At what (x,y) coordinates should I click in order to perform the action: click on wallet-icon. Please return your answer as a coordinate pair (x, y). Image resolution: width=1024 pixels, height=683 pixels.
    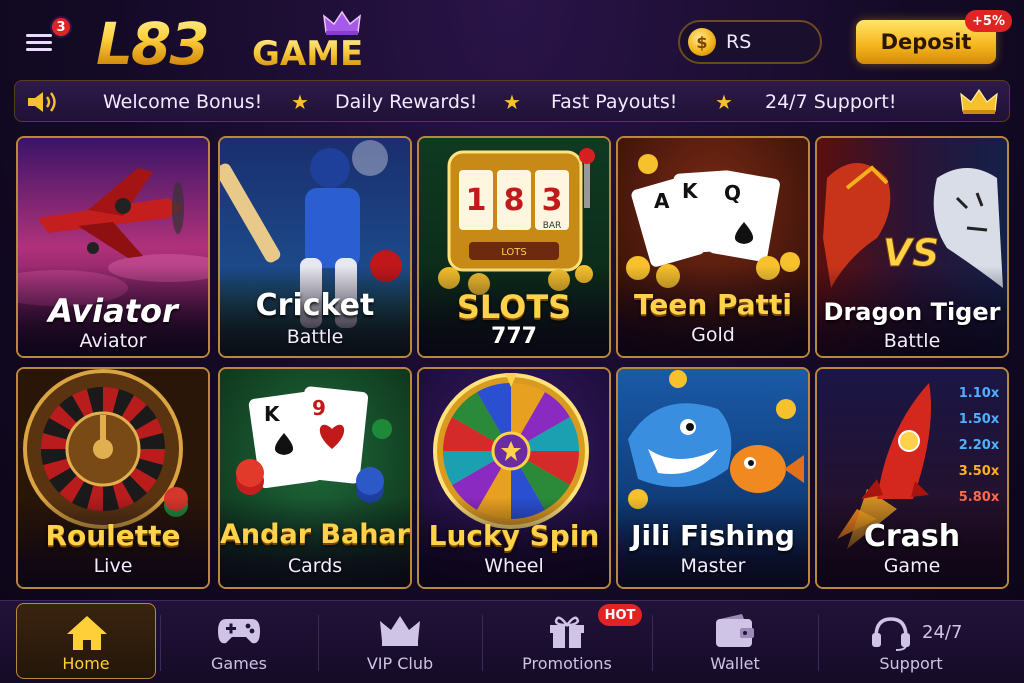
    Looking at the image, I should click on (735, 630).